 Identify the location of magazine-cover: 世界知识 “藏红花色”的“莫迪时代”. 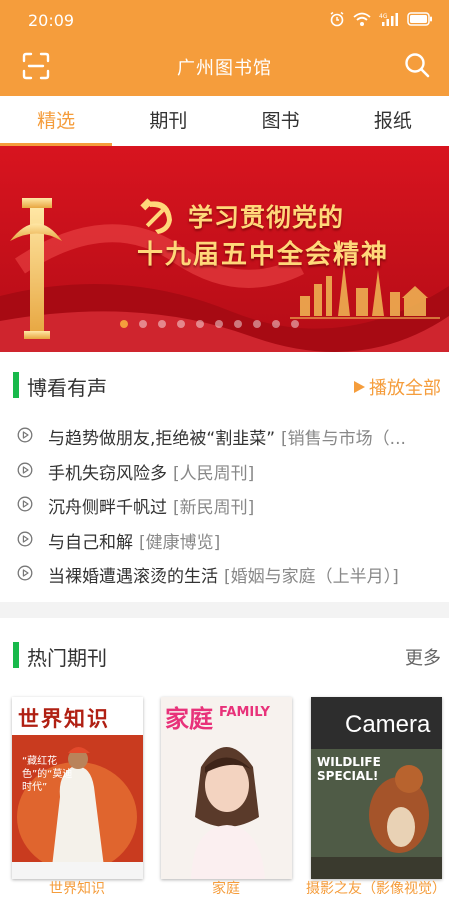
(77, 788).